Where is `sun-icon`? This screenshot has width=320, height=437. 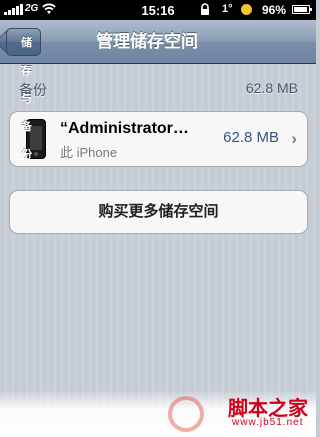 sun-icon is located at coordinates (246, 9).